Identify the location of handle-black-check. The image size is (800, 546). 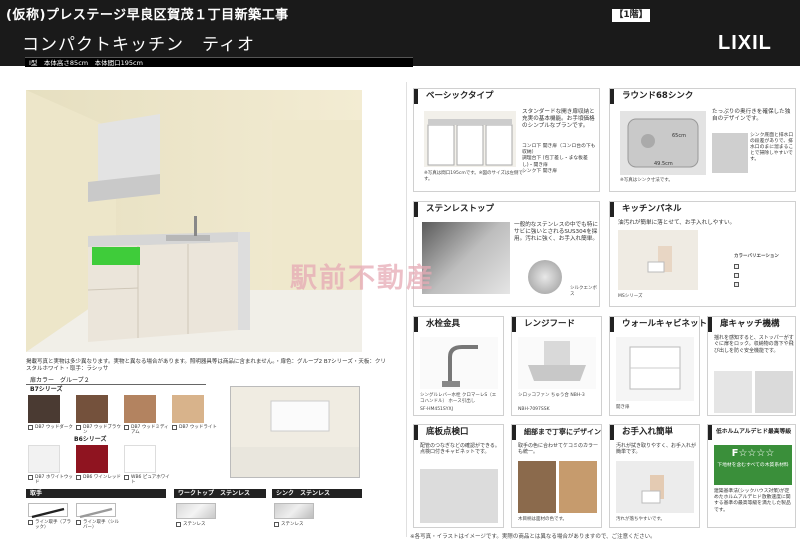
(30, 522).